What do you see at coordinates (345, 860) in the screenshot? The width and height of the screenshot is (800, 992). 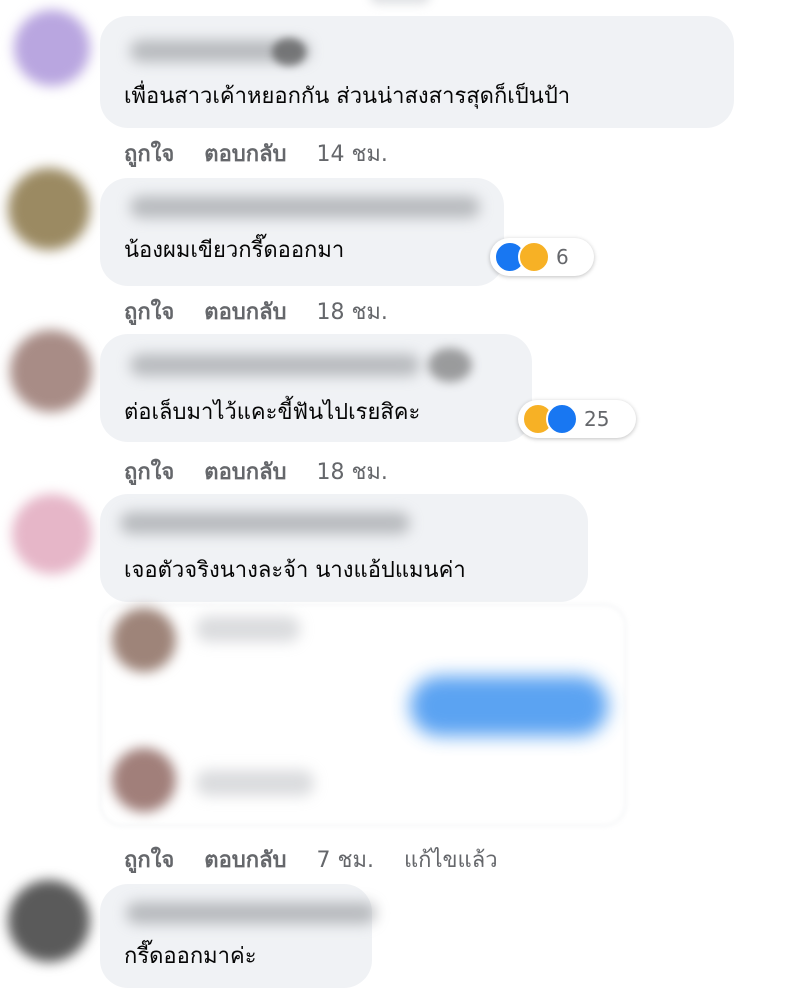 I see `timestamp: 7 ชม.` at bounding box center [345, 860].